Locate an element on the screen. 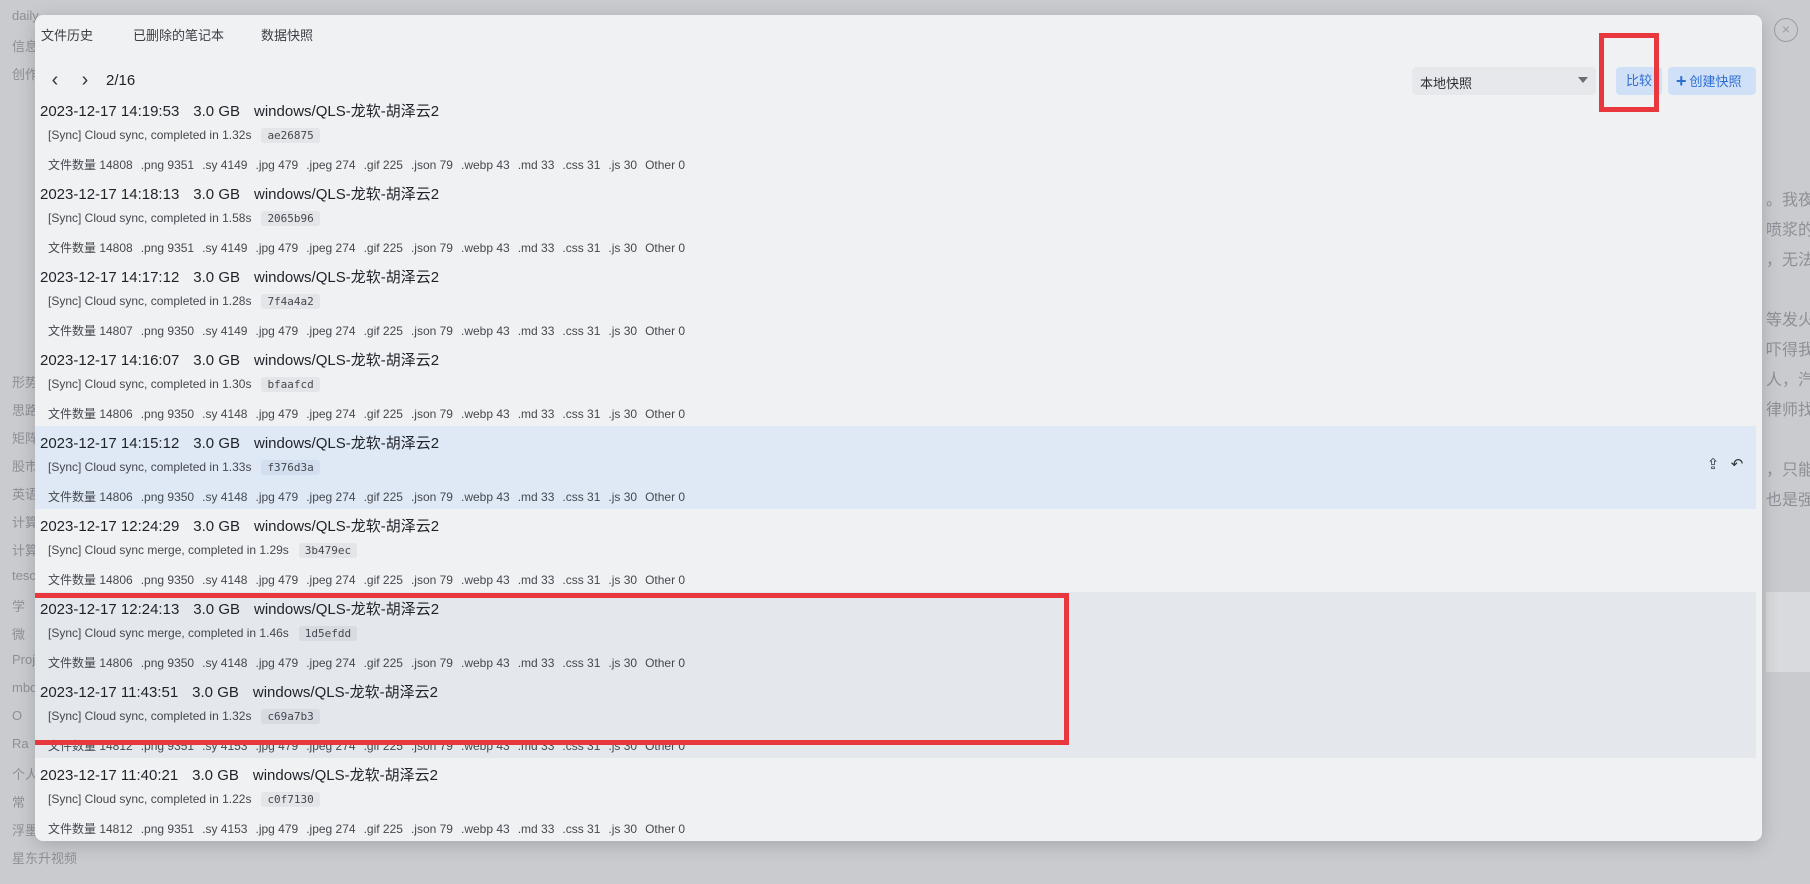 This screenshot has height=884, width=1810. snapshot-hash: f376d3a is located at coordinates (290, 467).